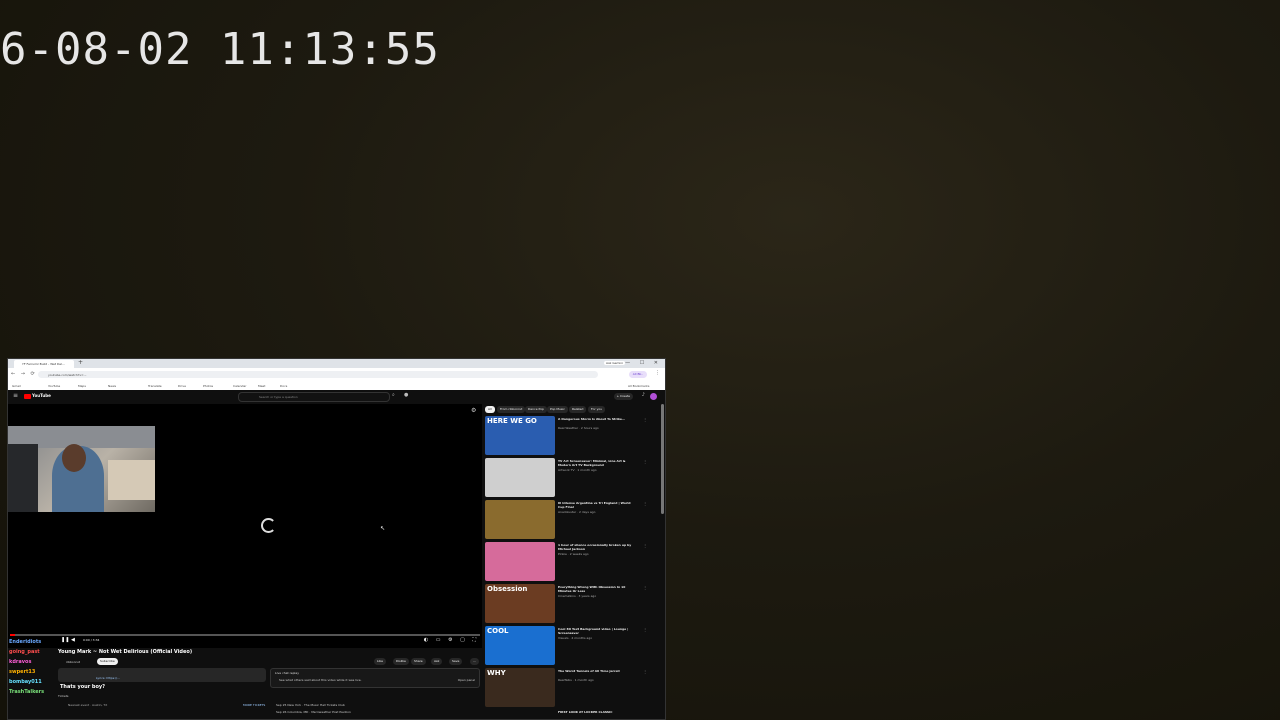  I want to click on youtube-logo-text: YouTube, so click(41, 395).